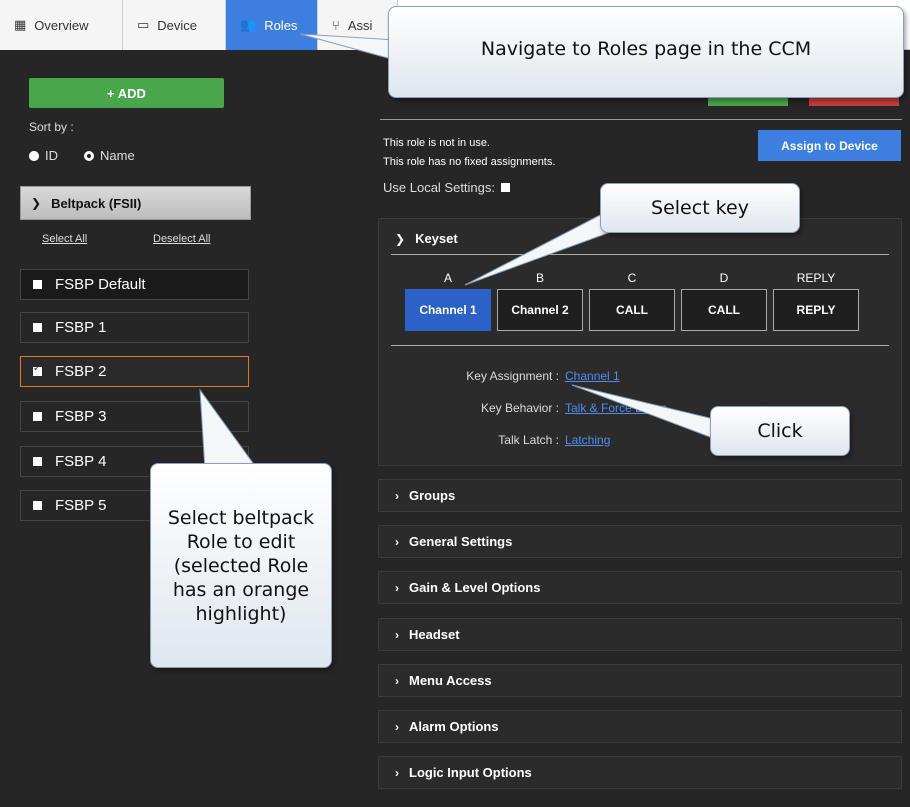 This screenshot has width=910, height=807. Describe the element at coordinates (81, 371) in the screenshot. I see `role-label: FSBP 2` at that location.